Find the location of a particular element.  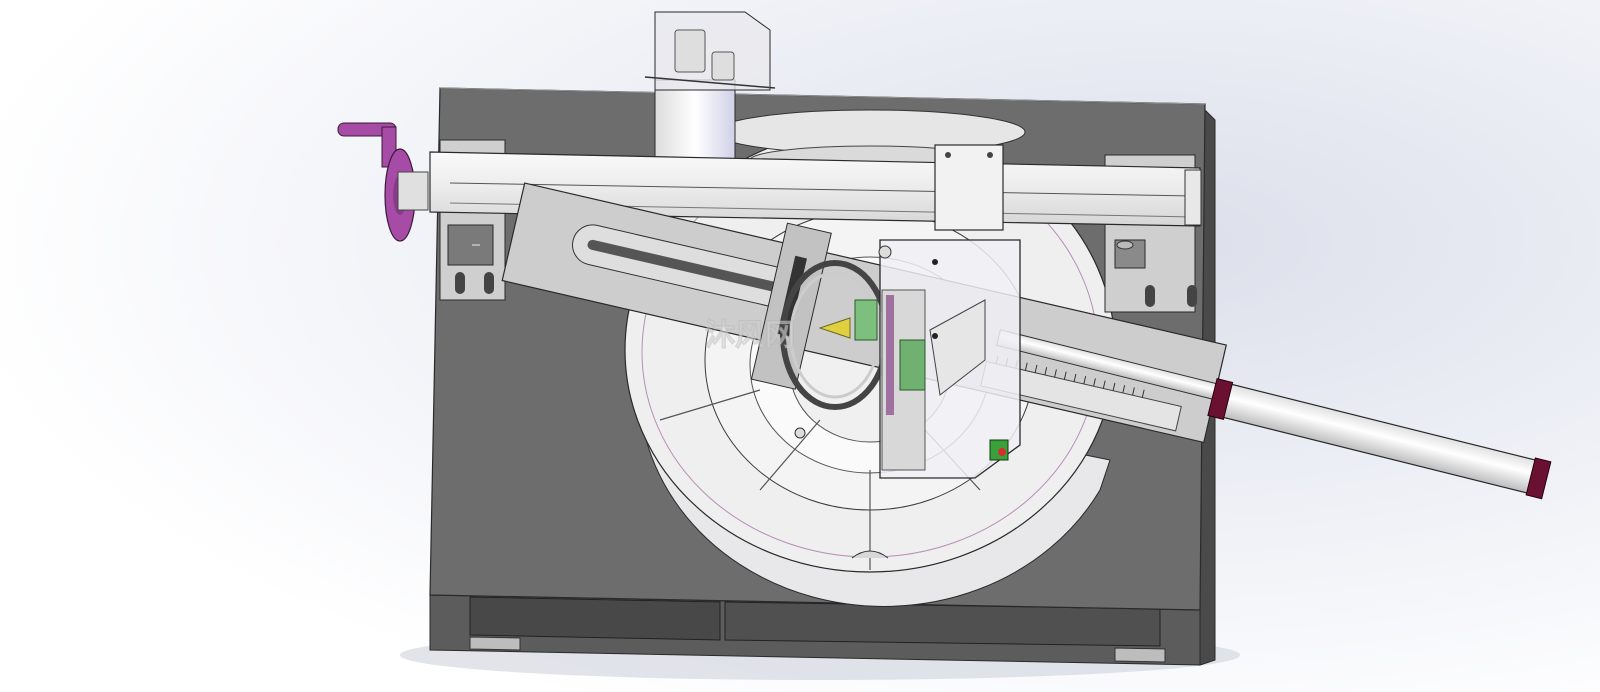

base-front-panel-left is located at coordinates (595, 618).